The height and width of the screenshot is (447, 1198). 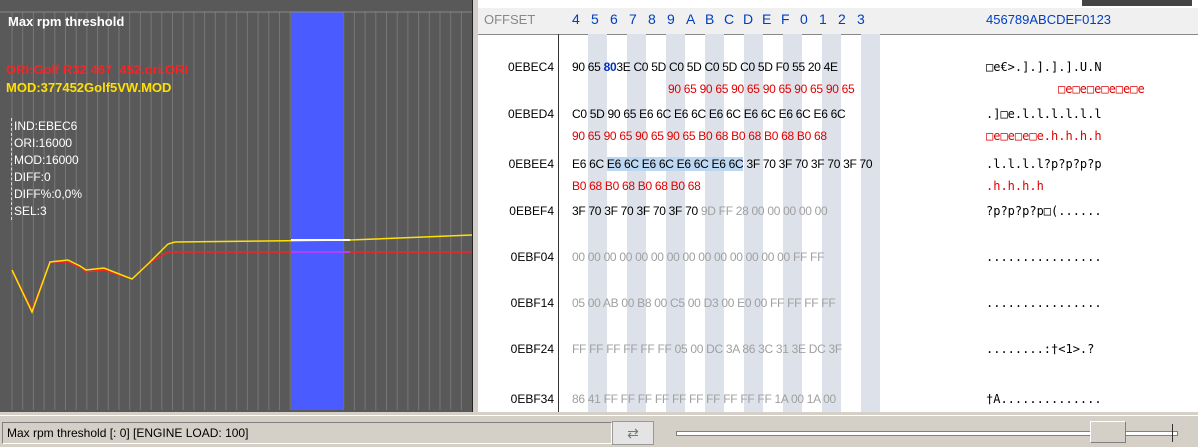 I want to click on column-header: D, so click(x=748, y=19).